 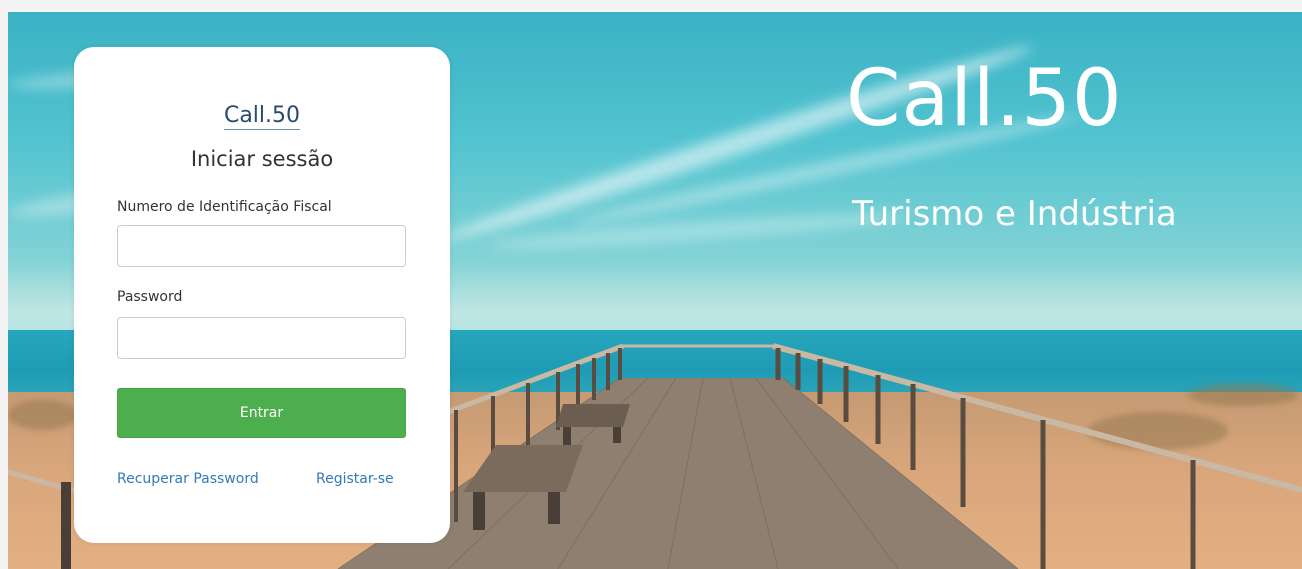 What do you see at coordinates (261, 338) in the screenshot?
I see `password-input` at bounding box center [261, 338].